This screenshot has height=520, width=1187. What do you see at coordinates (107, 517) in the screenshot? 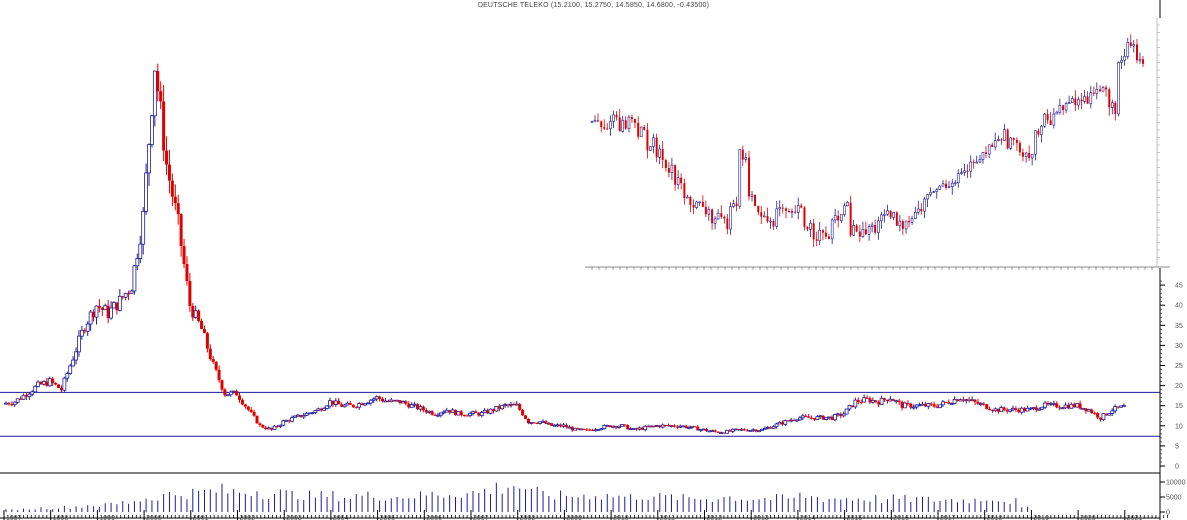
I see `x-tick-label: 1999` at bounding box center [107, 517].